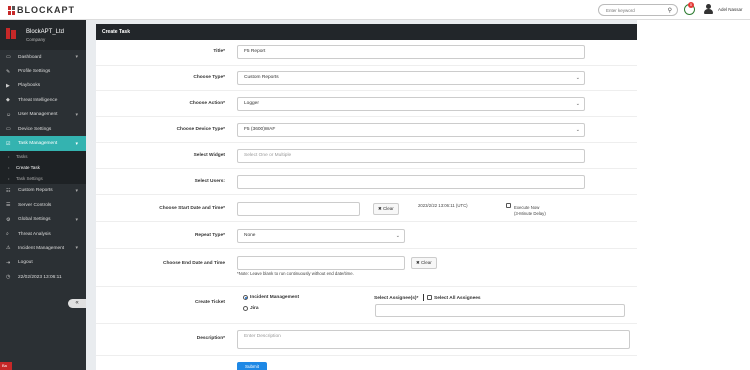 The width and height of the screenshot is (750, 370). I want to click on content-background, so click(693, 195).